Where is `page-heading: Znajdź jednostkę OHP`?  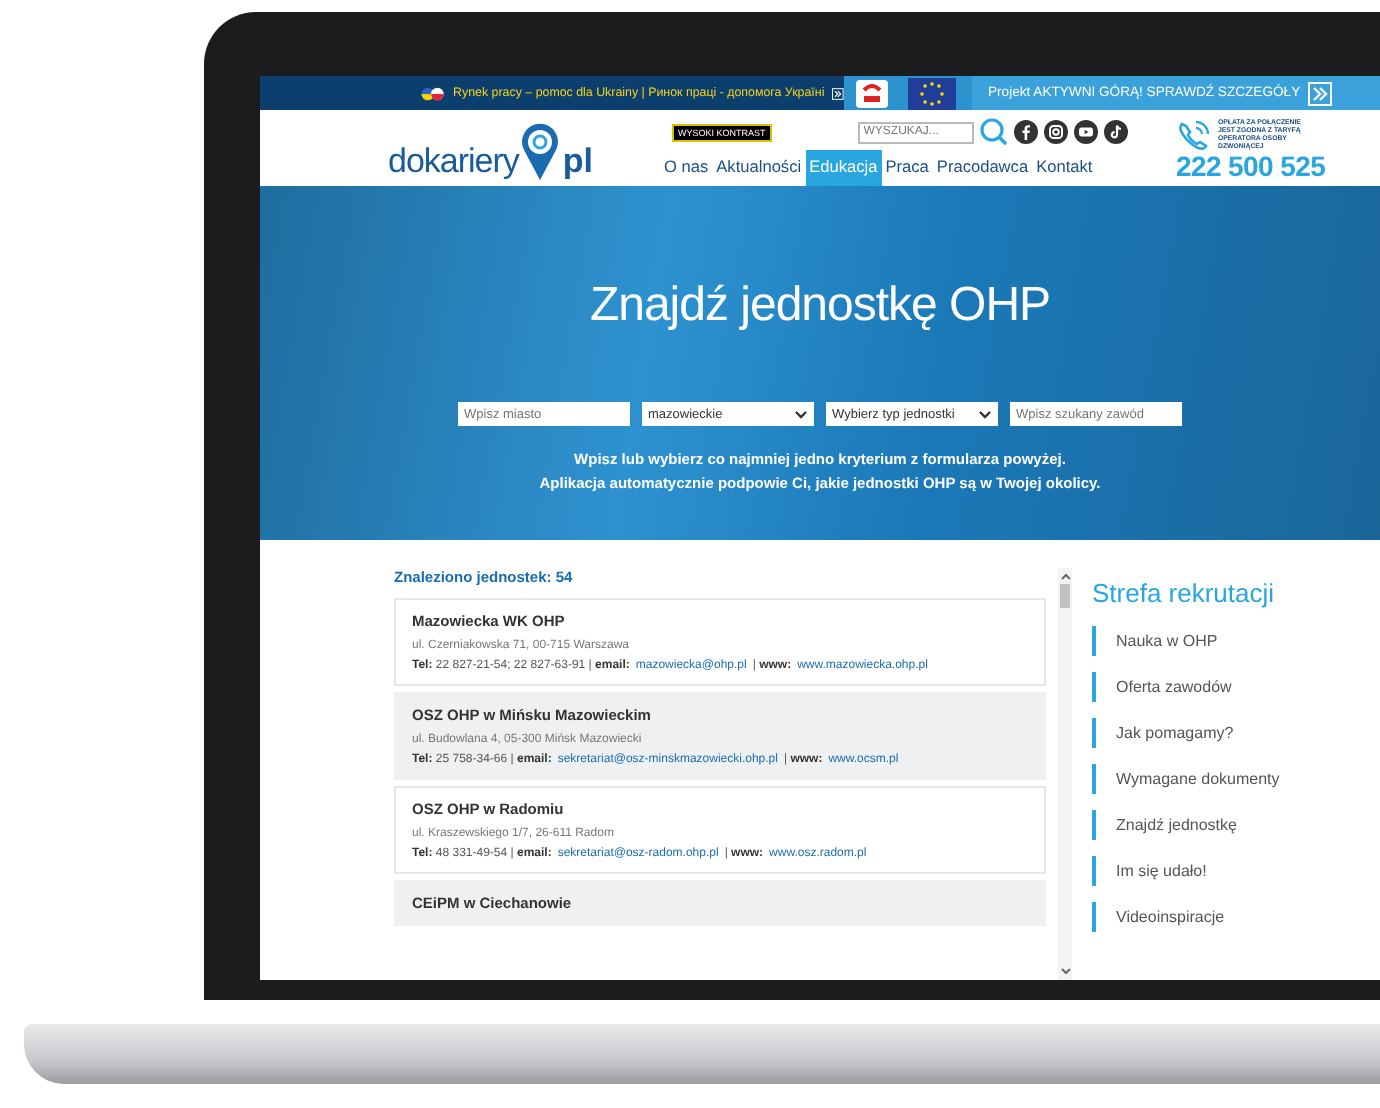 page-heading: Znajdź jednostkę OHP is located at coordinates (820, 306).